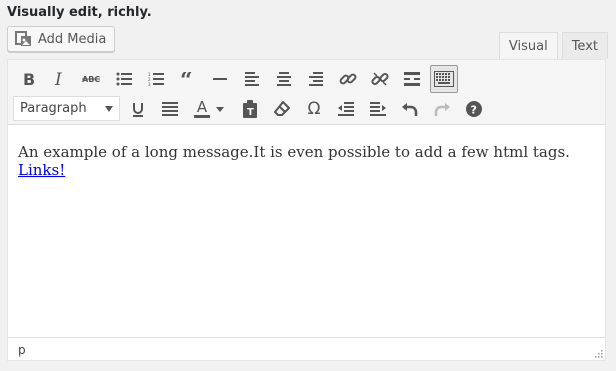 This screenshot has height=371, width=616. I want to click on outdent-button, so click(346, 109).